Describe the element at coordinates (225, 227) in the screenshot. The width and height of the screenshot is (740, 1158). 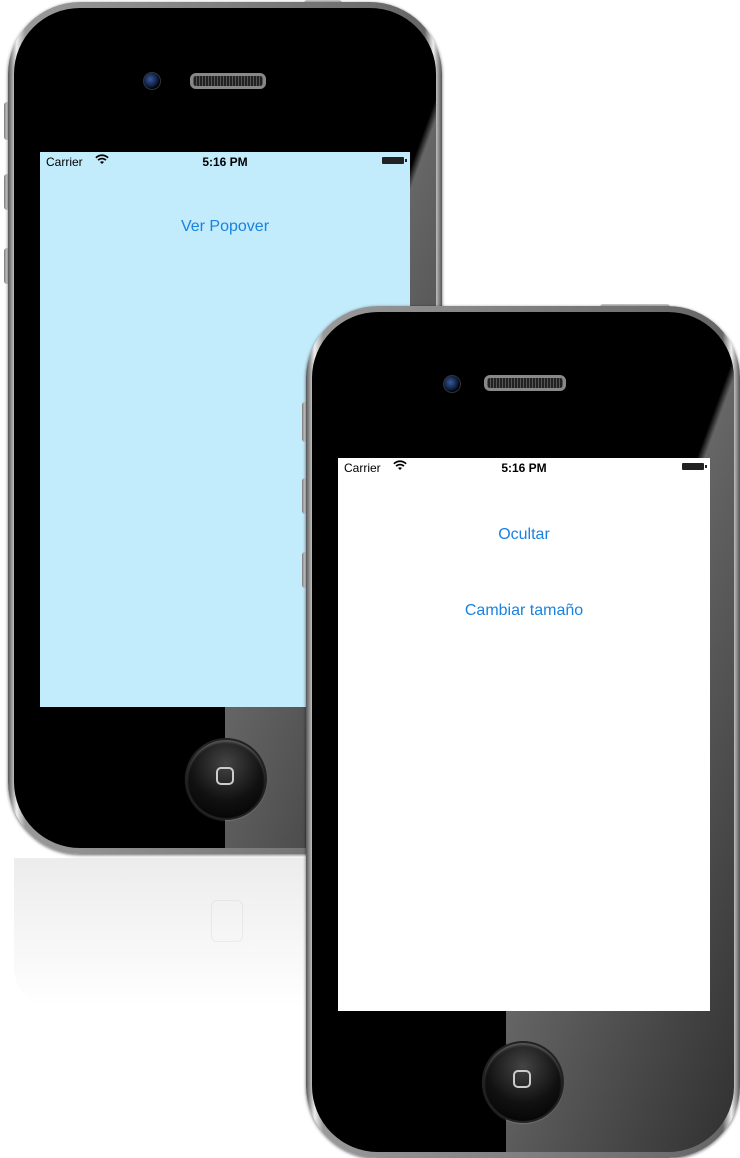
I see `ver-popover-button: Ver Popover` at that location.